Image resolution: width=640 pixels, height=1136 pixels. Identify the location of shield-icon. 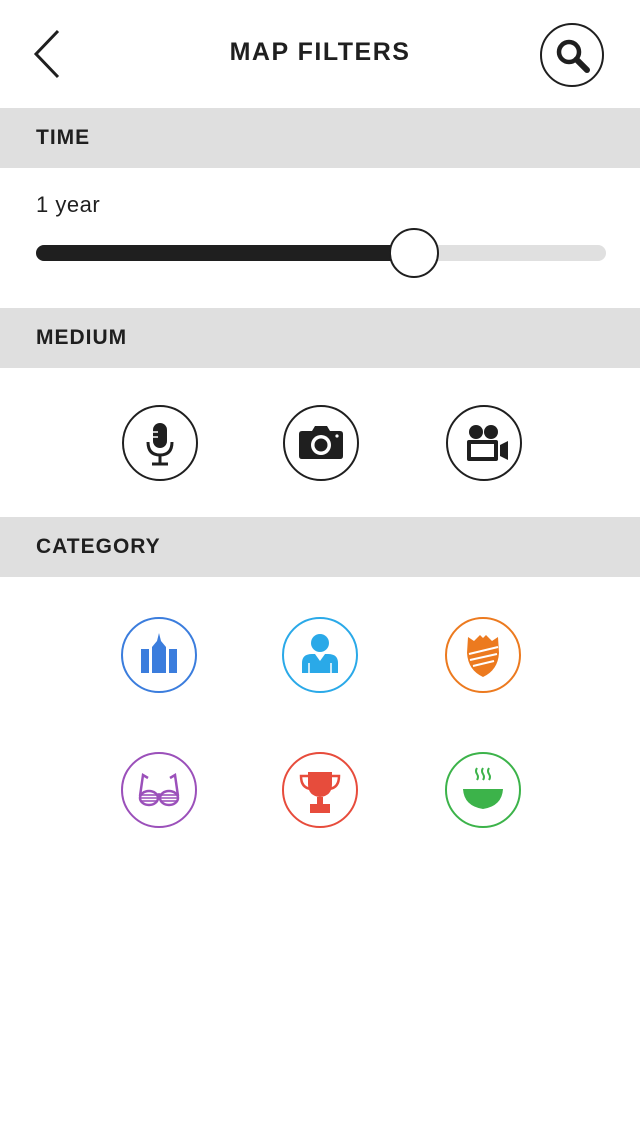
(483, 656).